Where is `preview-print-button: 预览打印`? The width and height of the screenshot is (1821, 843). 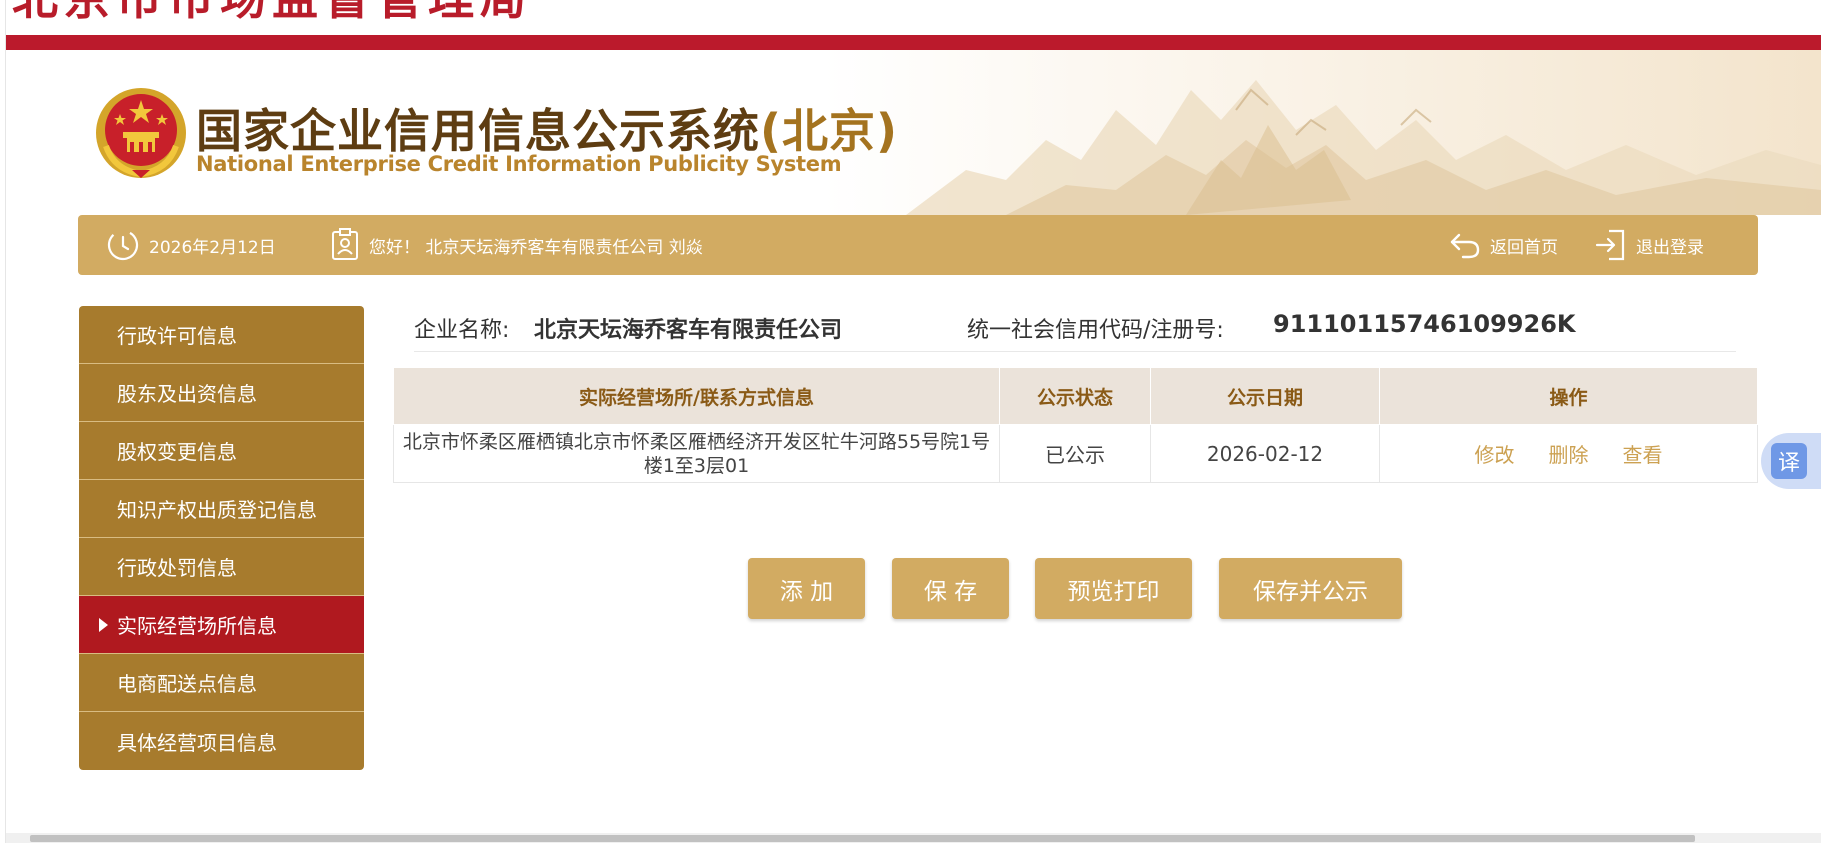 preview-print-button: 预览打印 is located at coordinates (1113, 588).